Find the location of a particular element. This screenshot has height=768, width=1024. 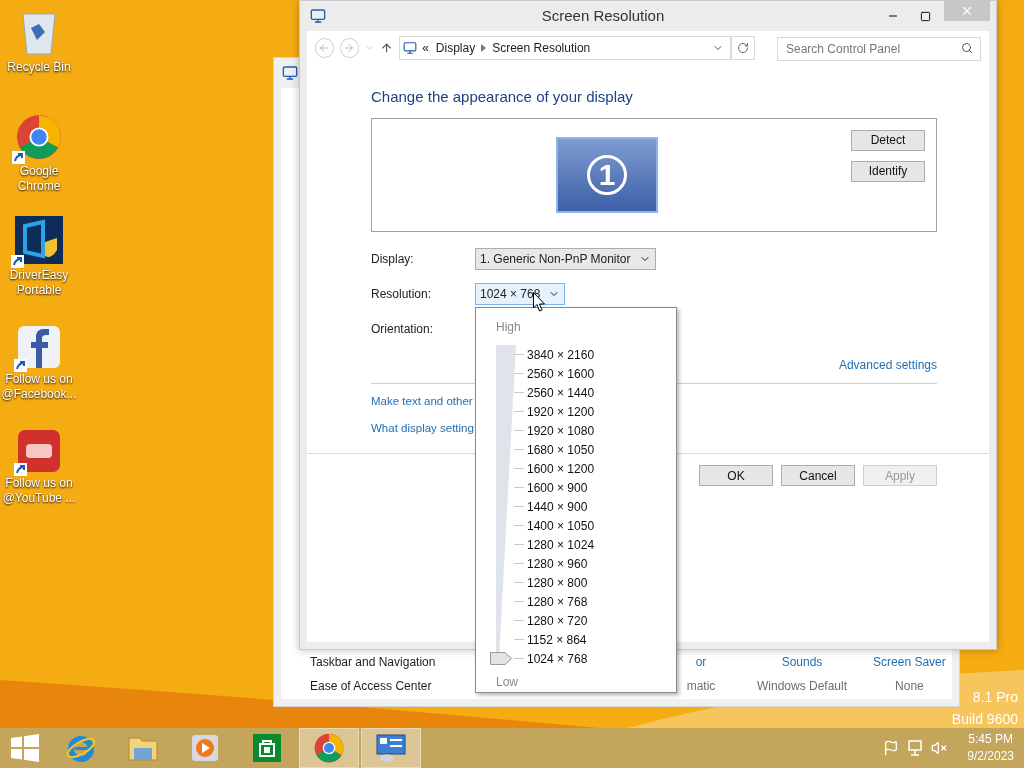

advanced-settings-link: Advanced settings is located at coordinates (887, 364).